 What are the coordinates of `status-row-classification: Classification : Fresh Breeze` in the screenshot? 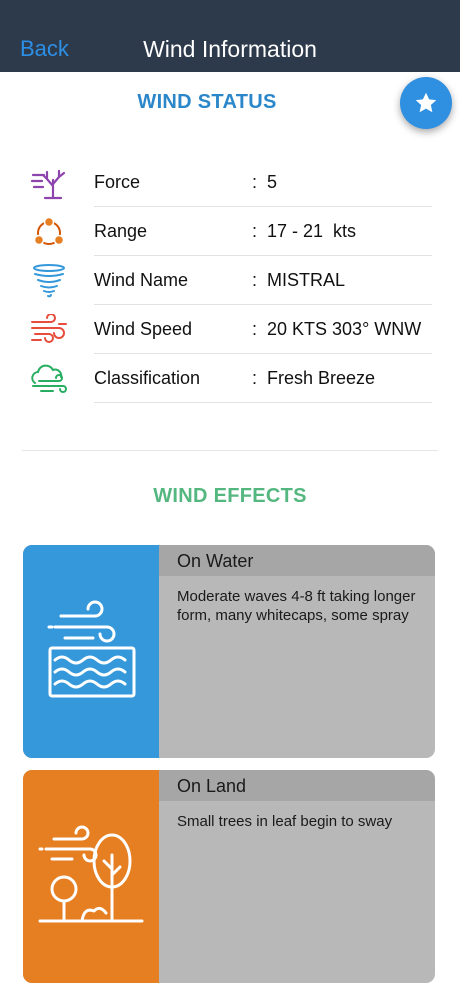 It's located at (230, 378).